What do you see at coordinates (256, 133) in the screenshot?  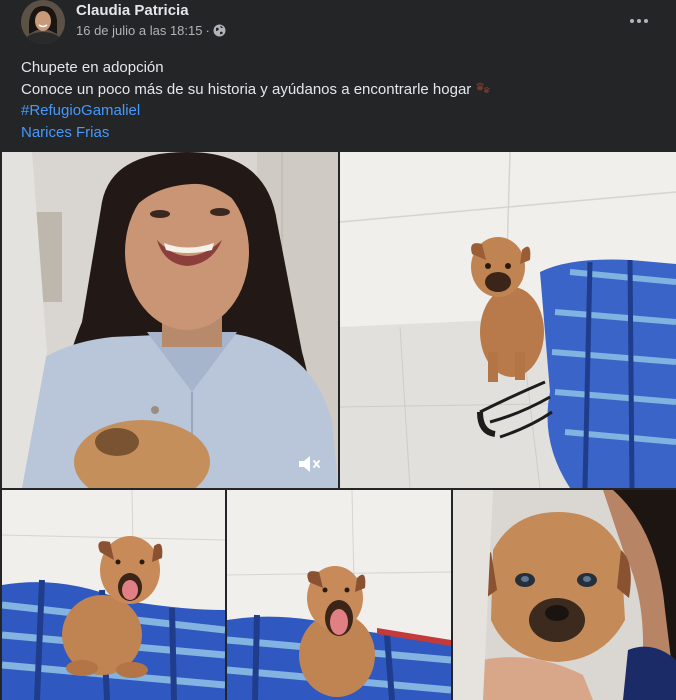 I see `page-tag-link: Narices Frias` at bounding box center [256, 133].